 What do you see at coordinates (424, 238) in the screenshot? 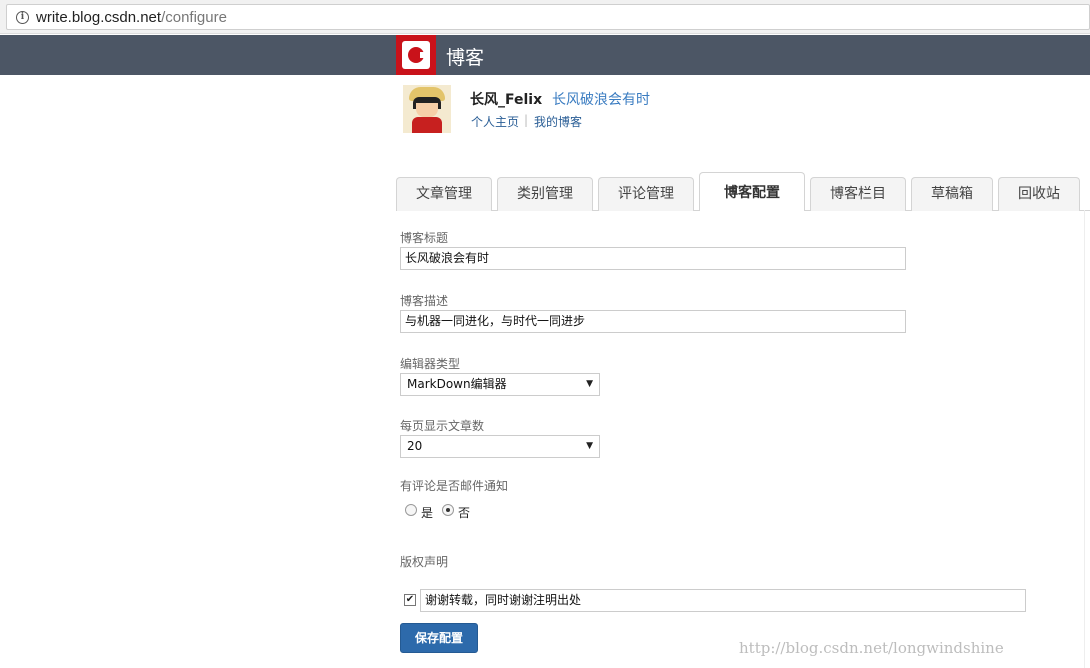
I see `blog-title-label: 博客标题` at bounding box center [424, 238].